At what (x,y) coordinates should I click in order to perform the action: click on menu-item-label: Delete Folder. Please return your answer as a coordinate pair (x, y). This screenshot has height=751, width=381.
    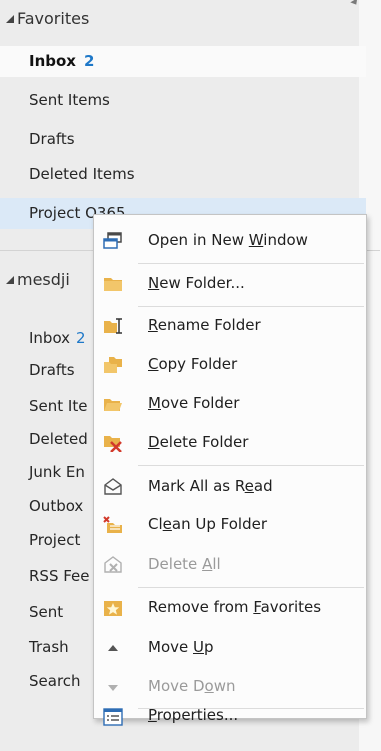
    Looking at the image, I should click on (198, 442).